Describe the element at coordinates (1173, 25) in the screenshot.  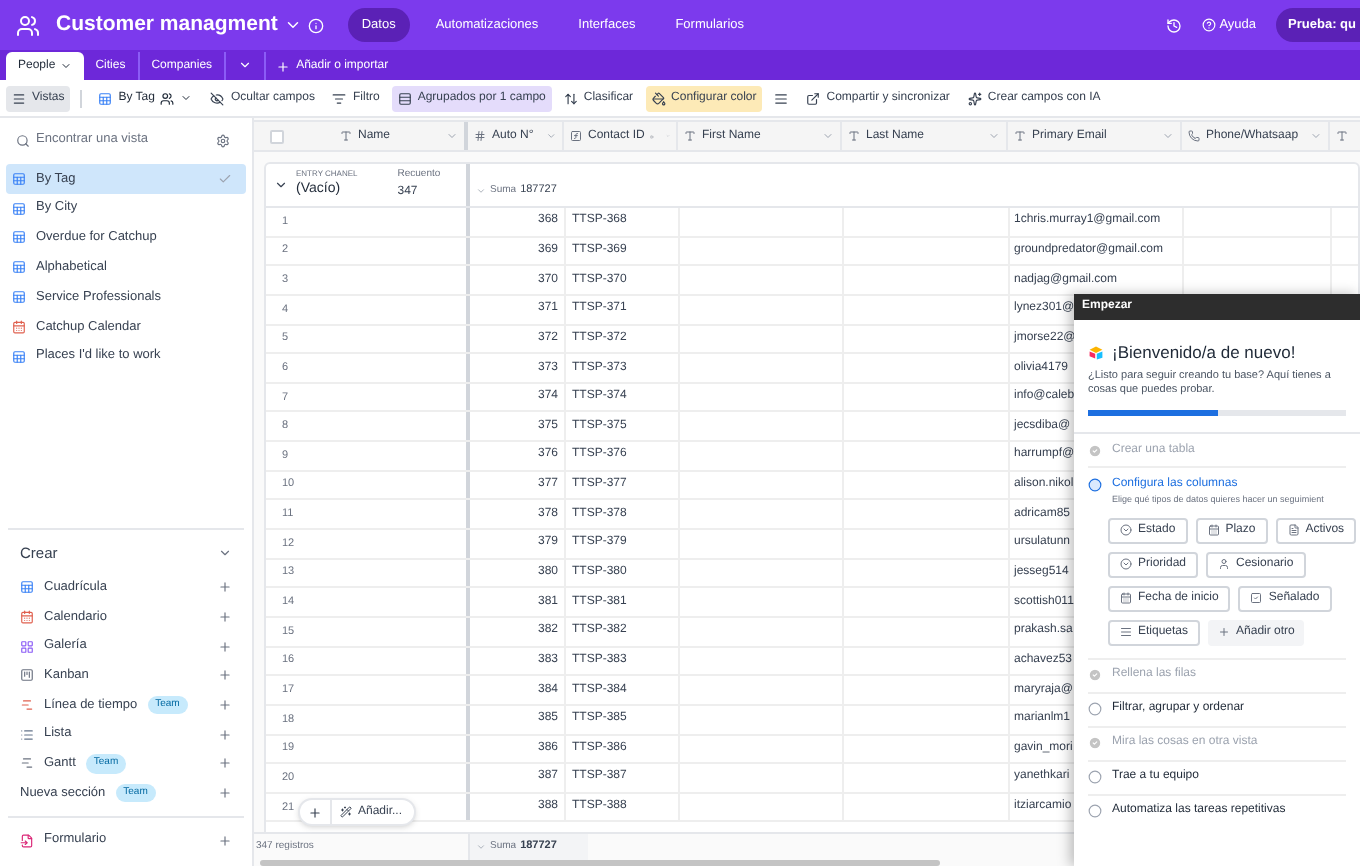
I see `history-icon` at that location.